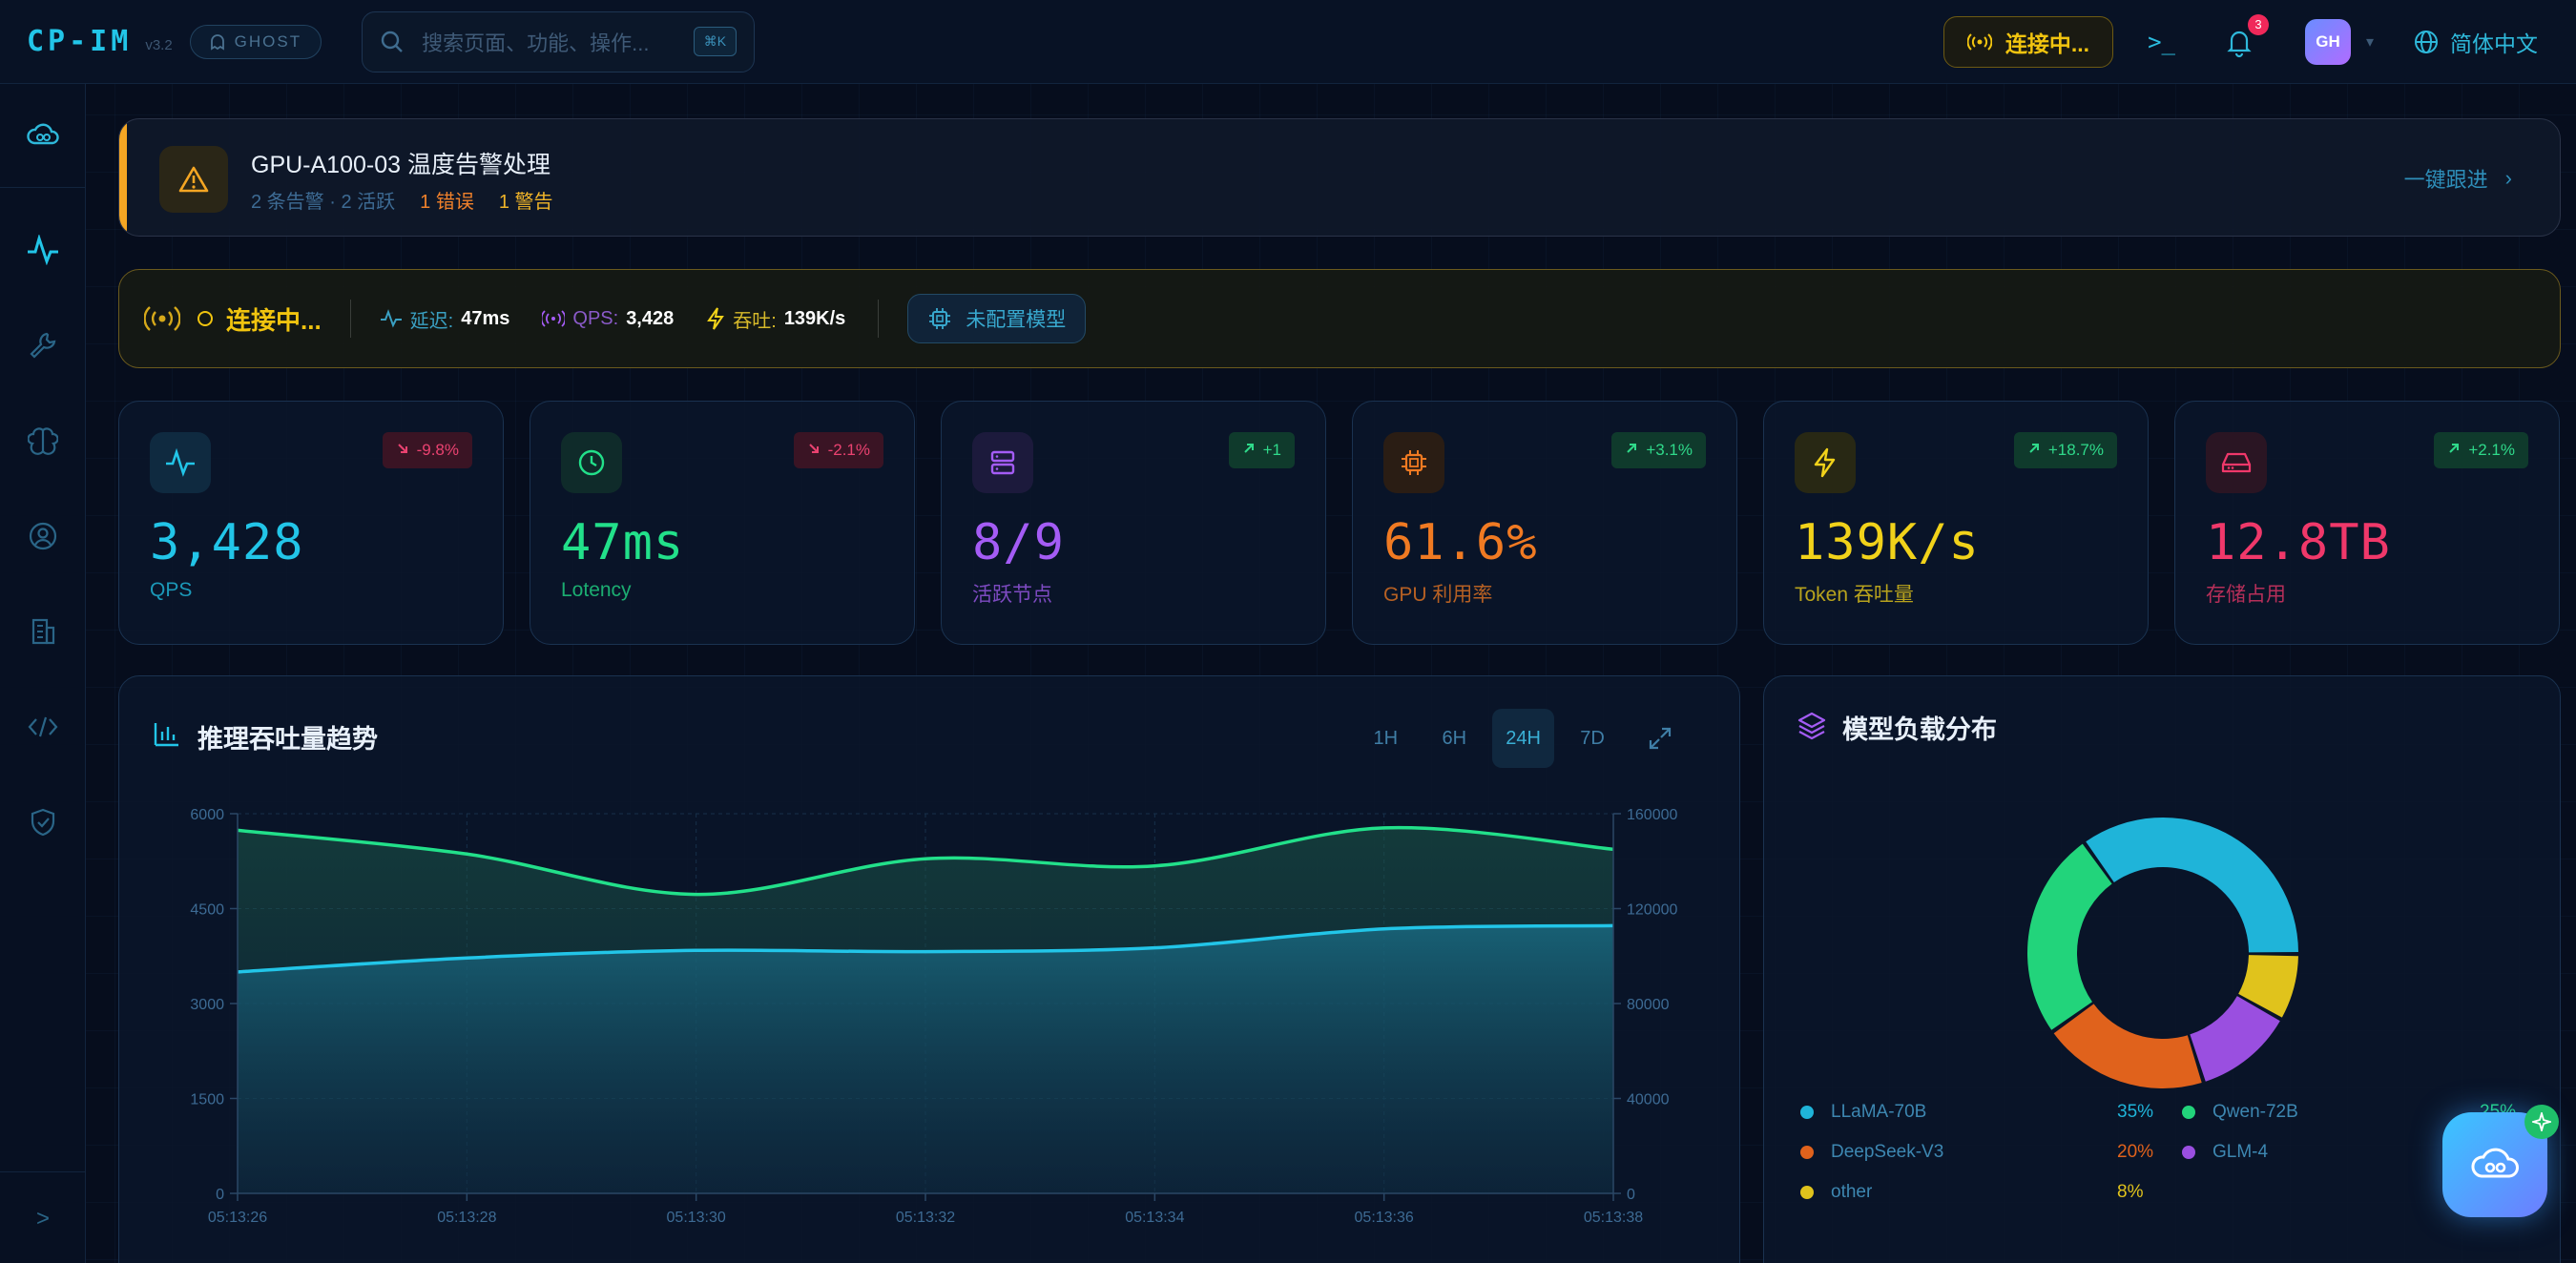 The image size is (2576, 1263). What do you see at coordinates (2246, 595) in the screenshot?
I see `stat-label: 存储占用` at bounding box center [2246, 595].